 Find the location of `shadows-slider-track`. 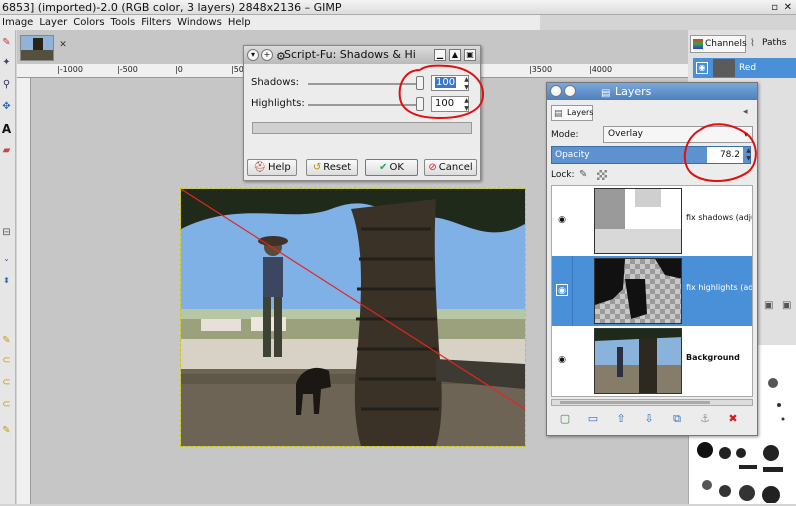

shadows-slider-track is located at coordinates (366, 84).